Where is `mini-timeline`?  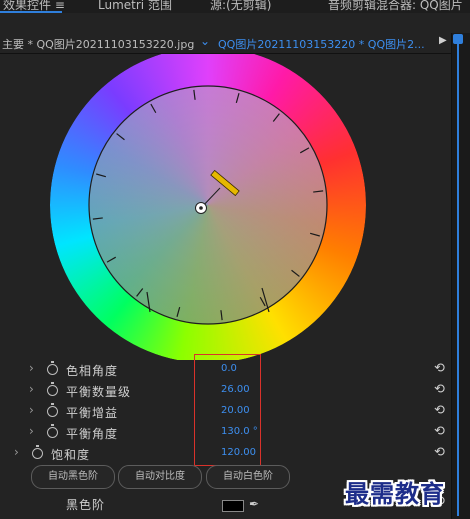
mini-timeline is located at coordinates (460, 276).